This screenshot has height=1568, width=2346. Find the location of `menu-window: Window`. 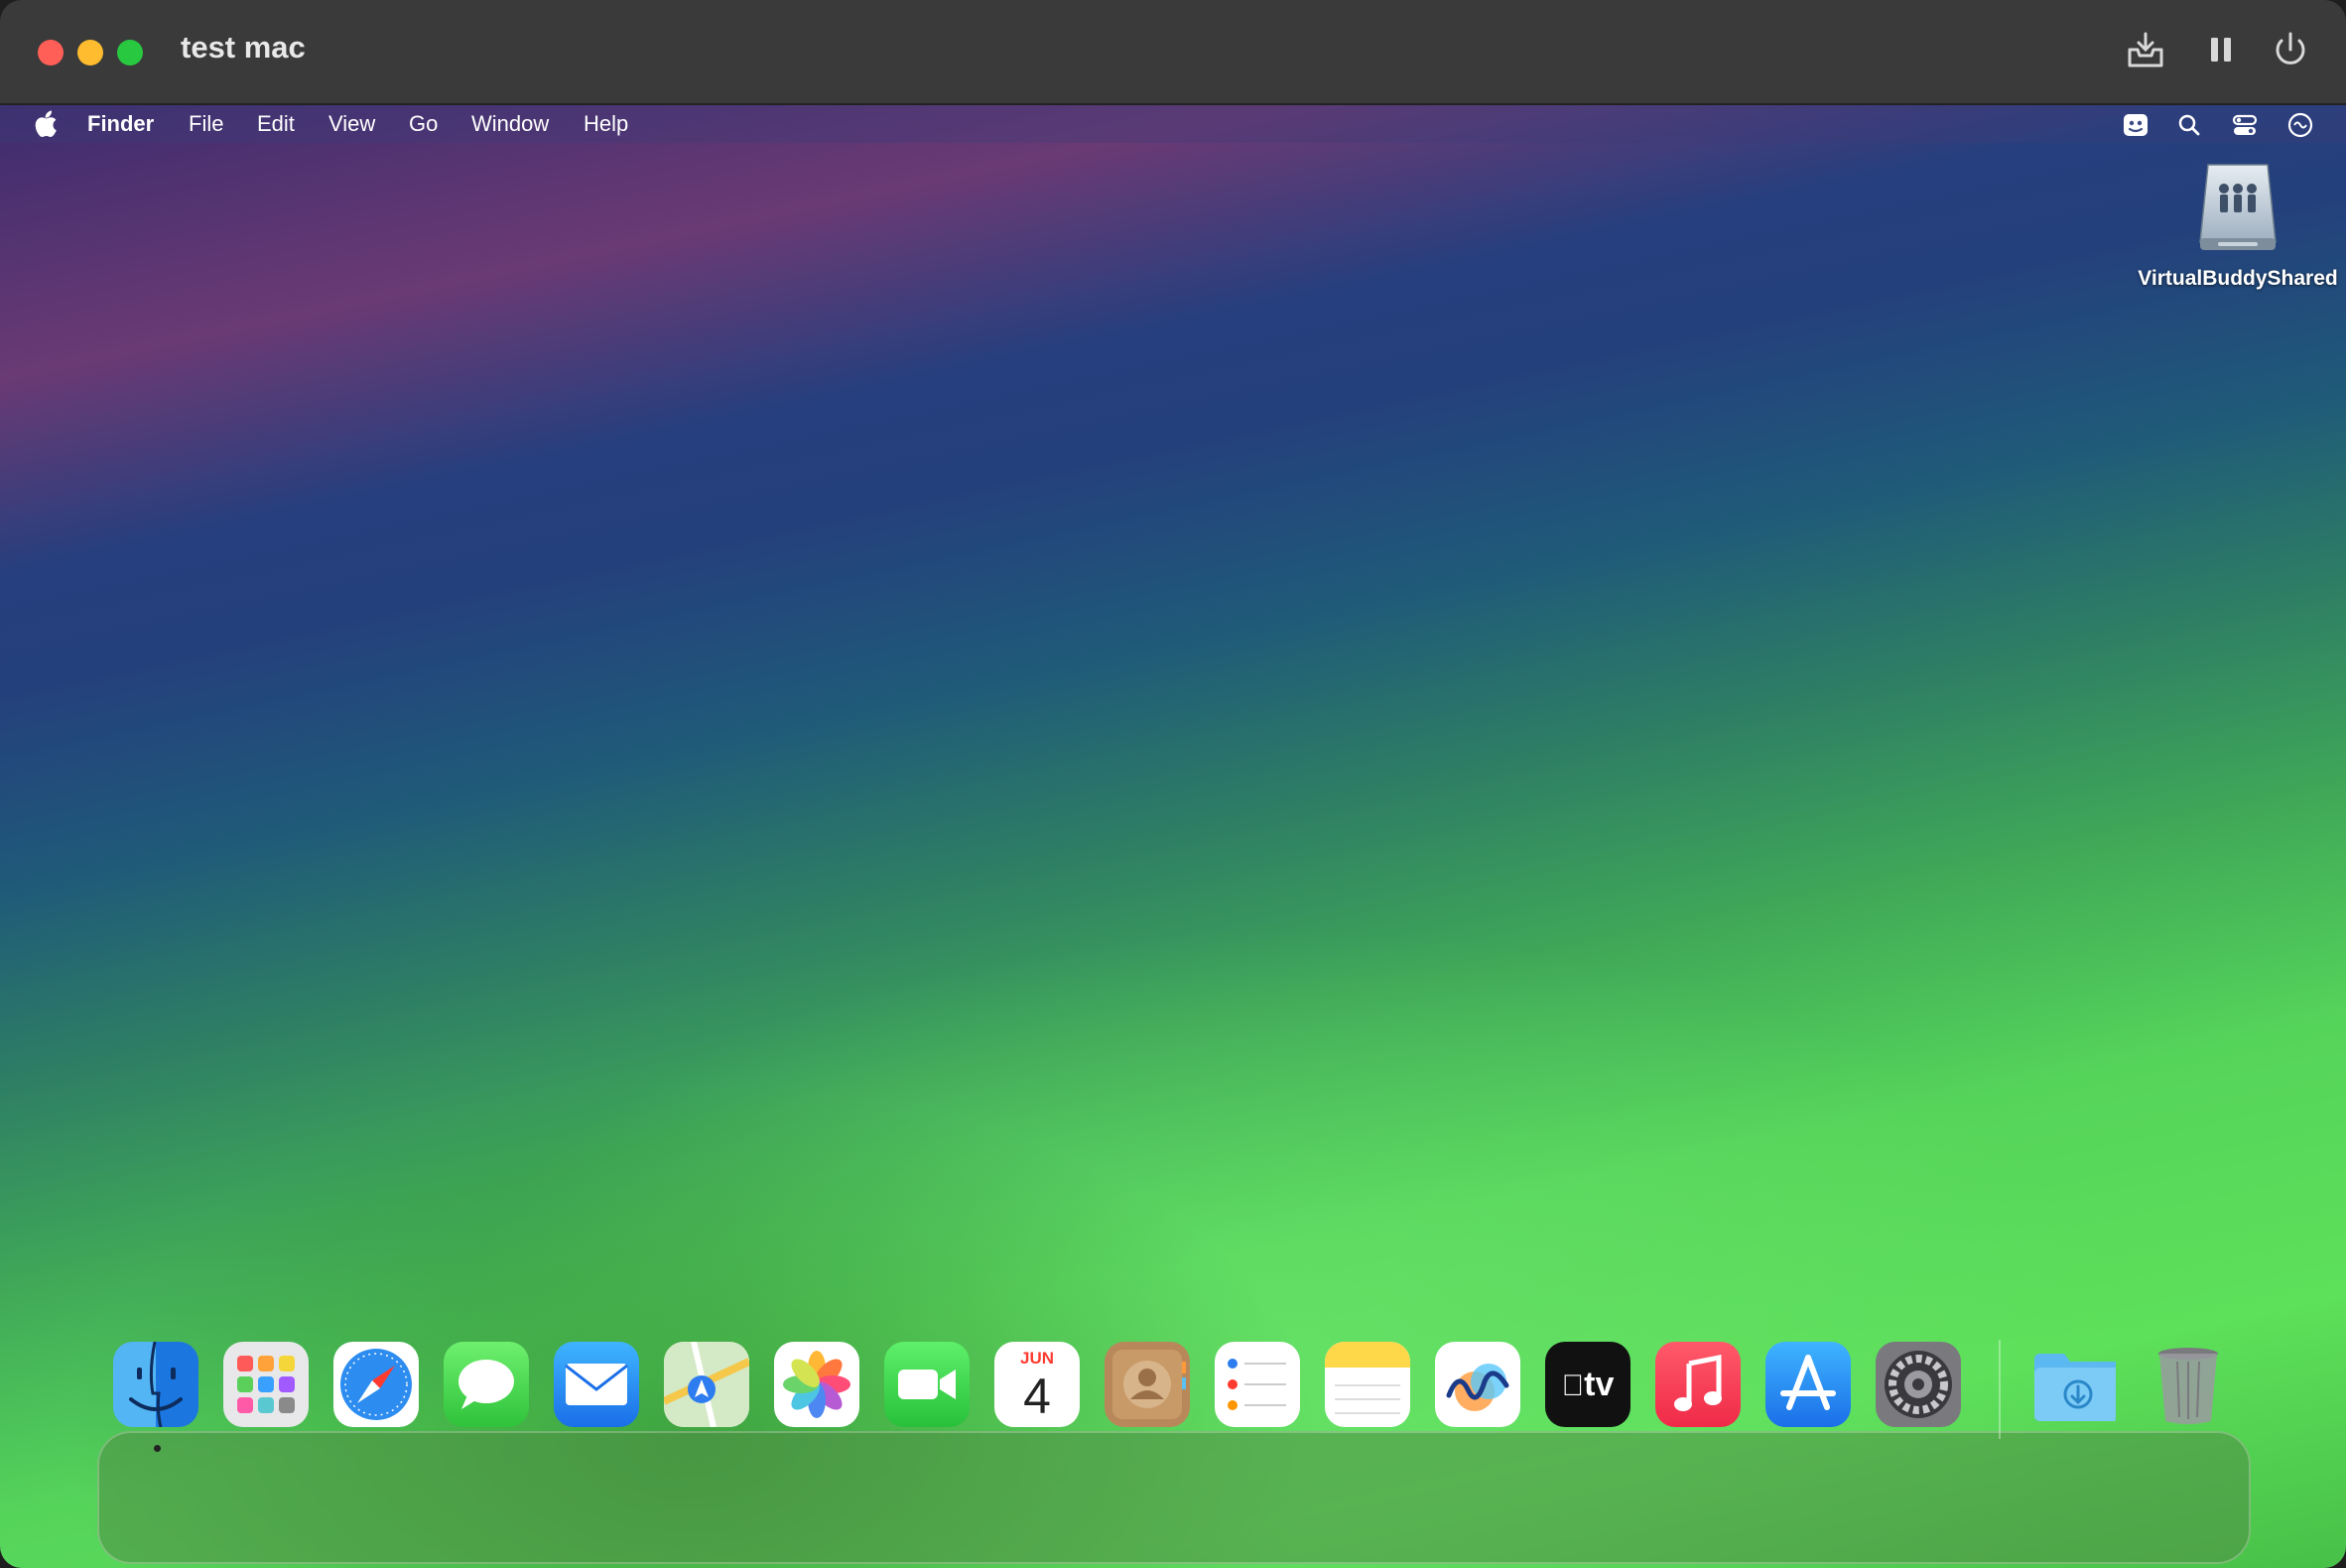

menu-window: Window is located at coordinates (510, 124).